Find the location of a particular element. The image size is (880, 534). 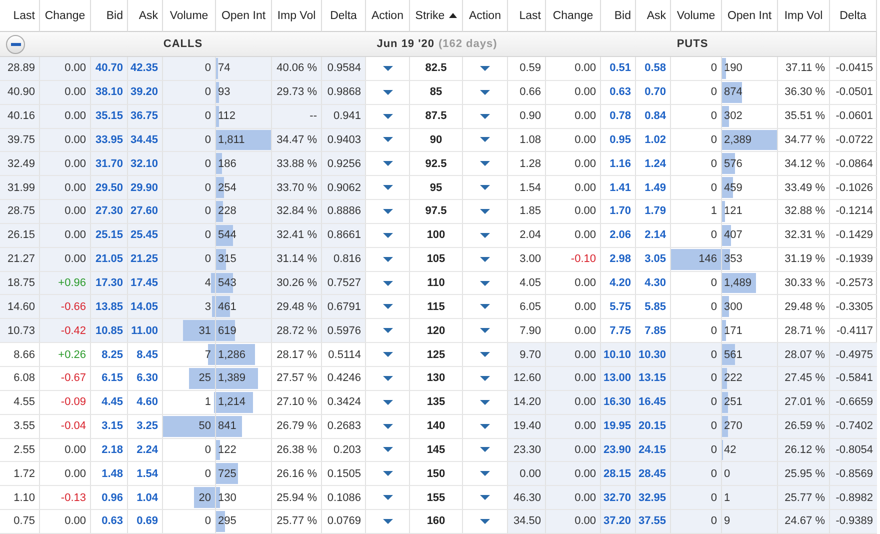

table-cell: 0.8661 is located at coordinates (344, 236).